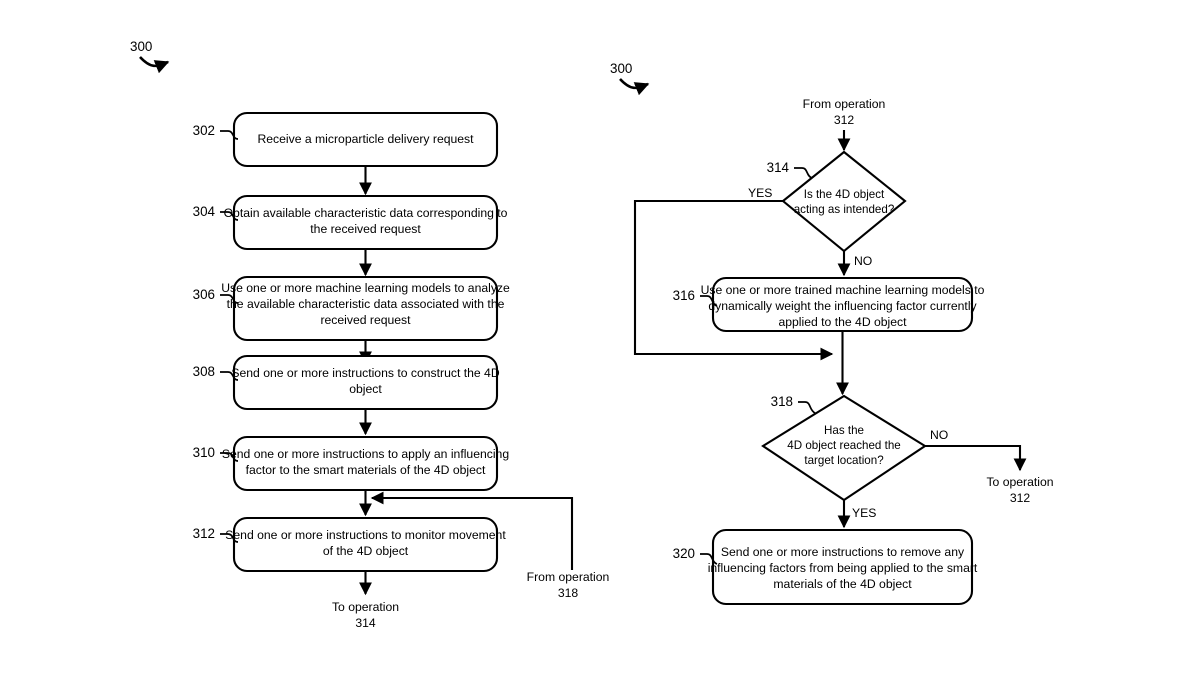 The width and height of the screenshot is (1200, 675). Describe the element at coordinates (365, 389) in the screenshot. I see `step-308-line-2: object` at that location.